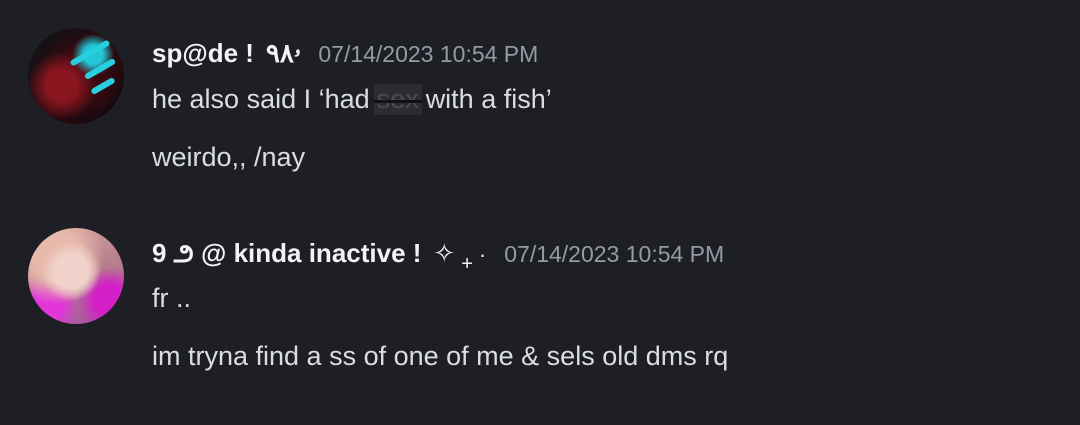 The height and width of the screenshot is (425, 1080). I want to click on sparkle-icon: ✧, so click(444, 253).